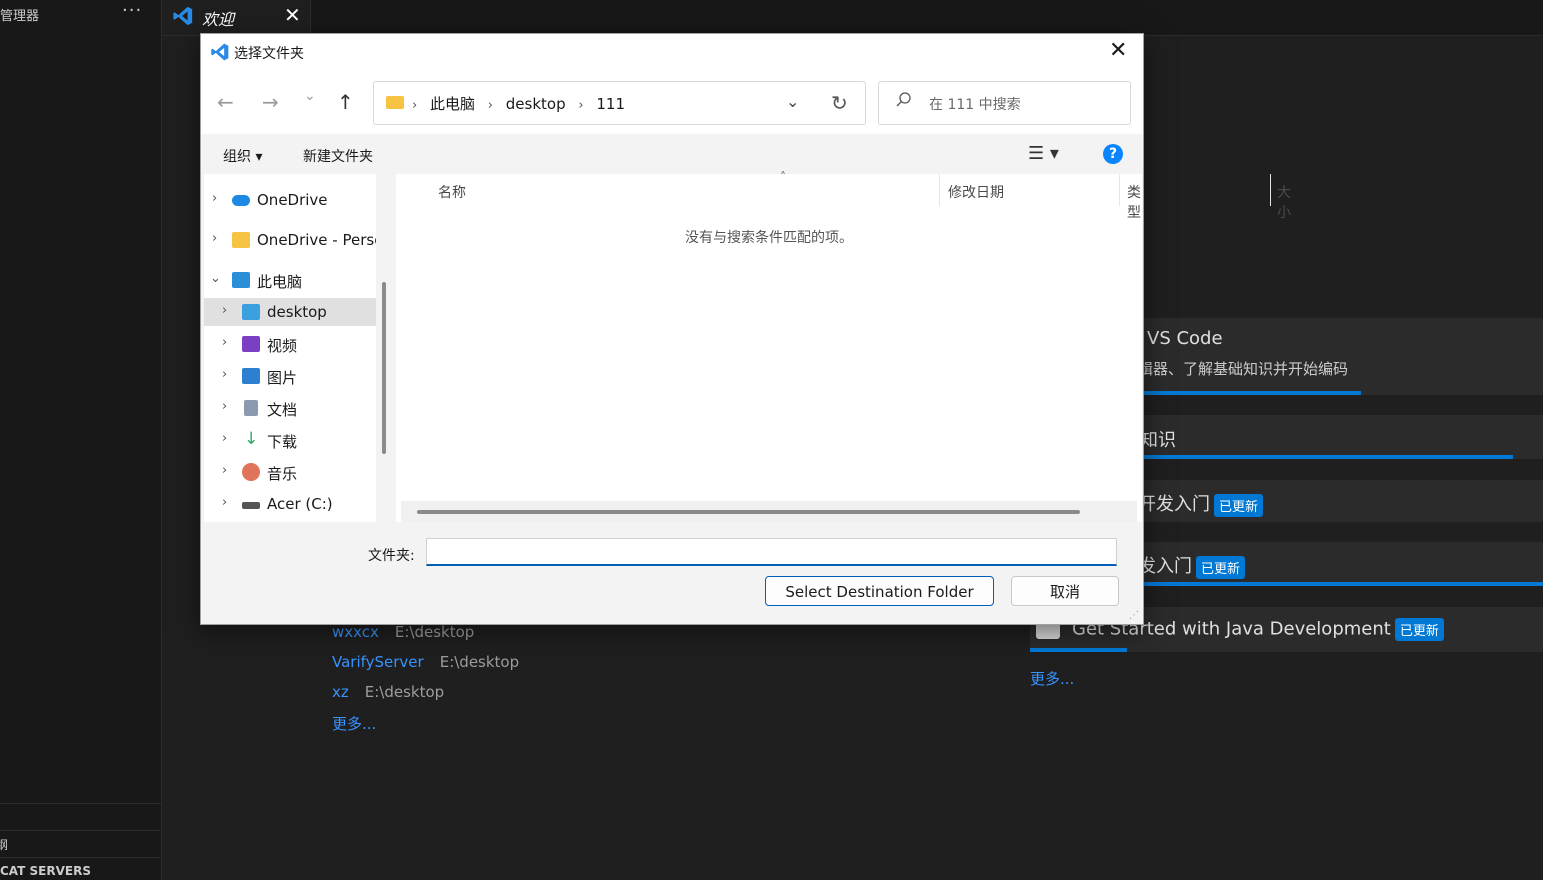 This screenshot has width=1543, height=880. What do you see at coordinates (610, 104) in the screenshot?
I see `breadcrumb-item: 111` at bounding box center [610, 104].